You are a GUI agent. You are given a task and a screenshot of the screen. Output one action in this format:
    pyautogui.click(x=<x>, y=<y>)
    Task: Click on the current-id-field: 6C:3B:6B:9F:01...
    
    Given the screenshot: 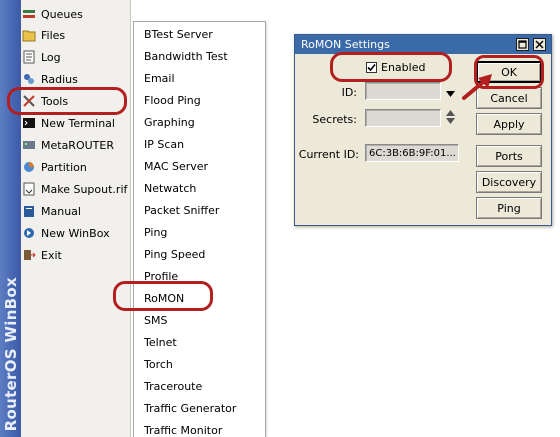 What is the action you would take?
    pyautogui.click(x=412, y=153)
    